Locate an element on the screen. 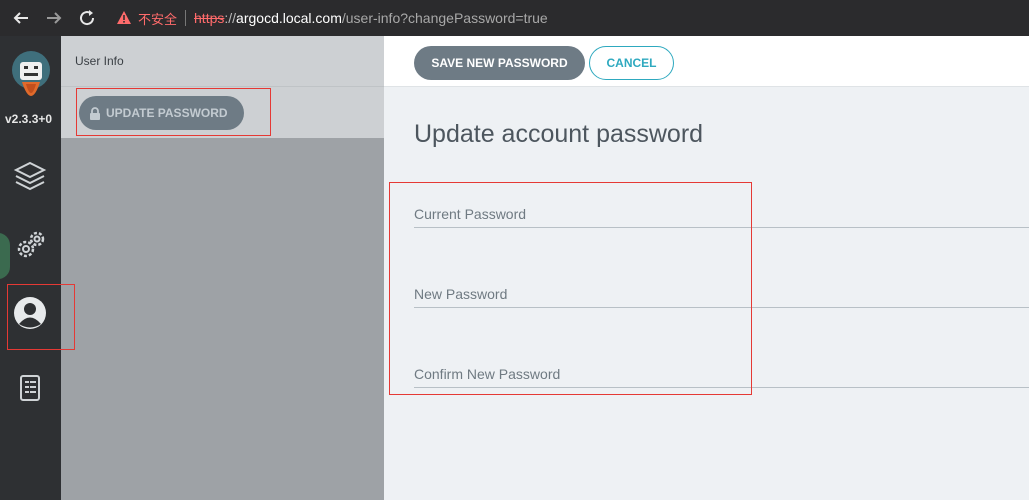  back-button is located at coordinates (21, 18).